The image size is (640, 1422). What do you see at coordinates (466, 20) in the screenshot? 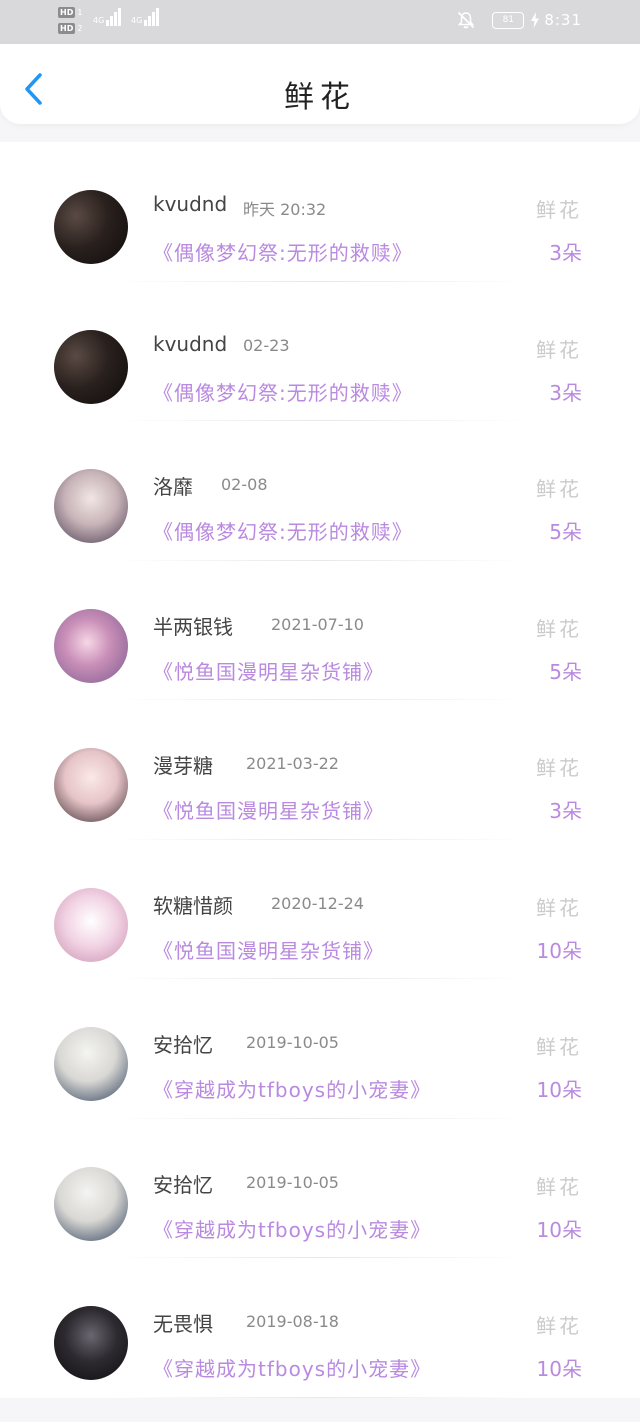
I see `muted-bell-icon` at bounding box center [466, 20].